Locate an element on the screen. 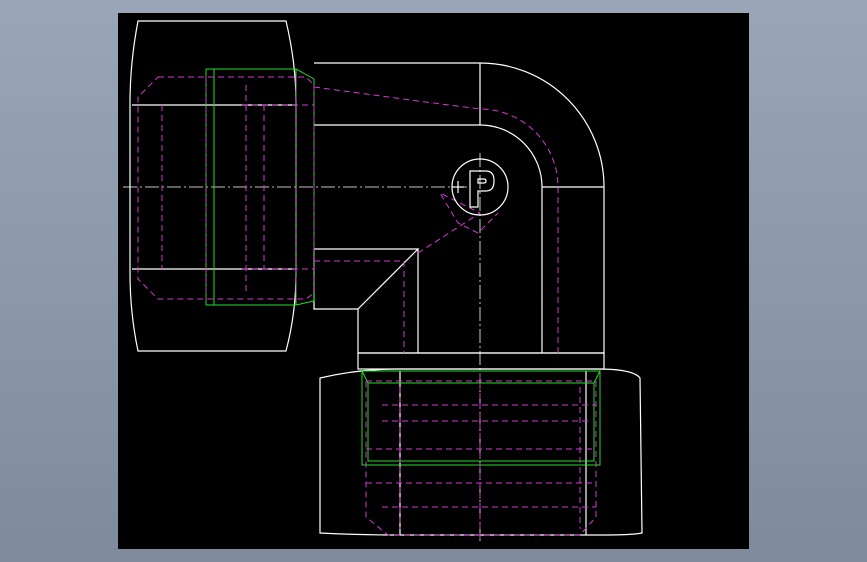  elbow-hidden-passage is located at coordinates (436, 219).